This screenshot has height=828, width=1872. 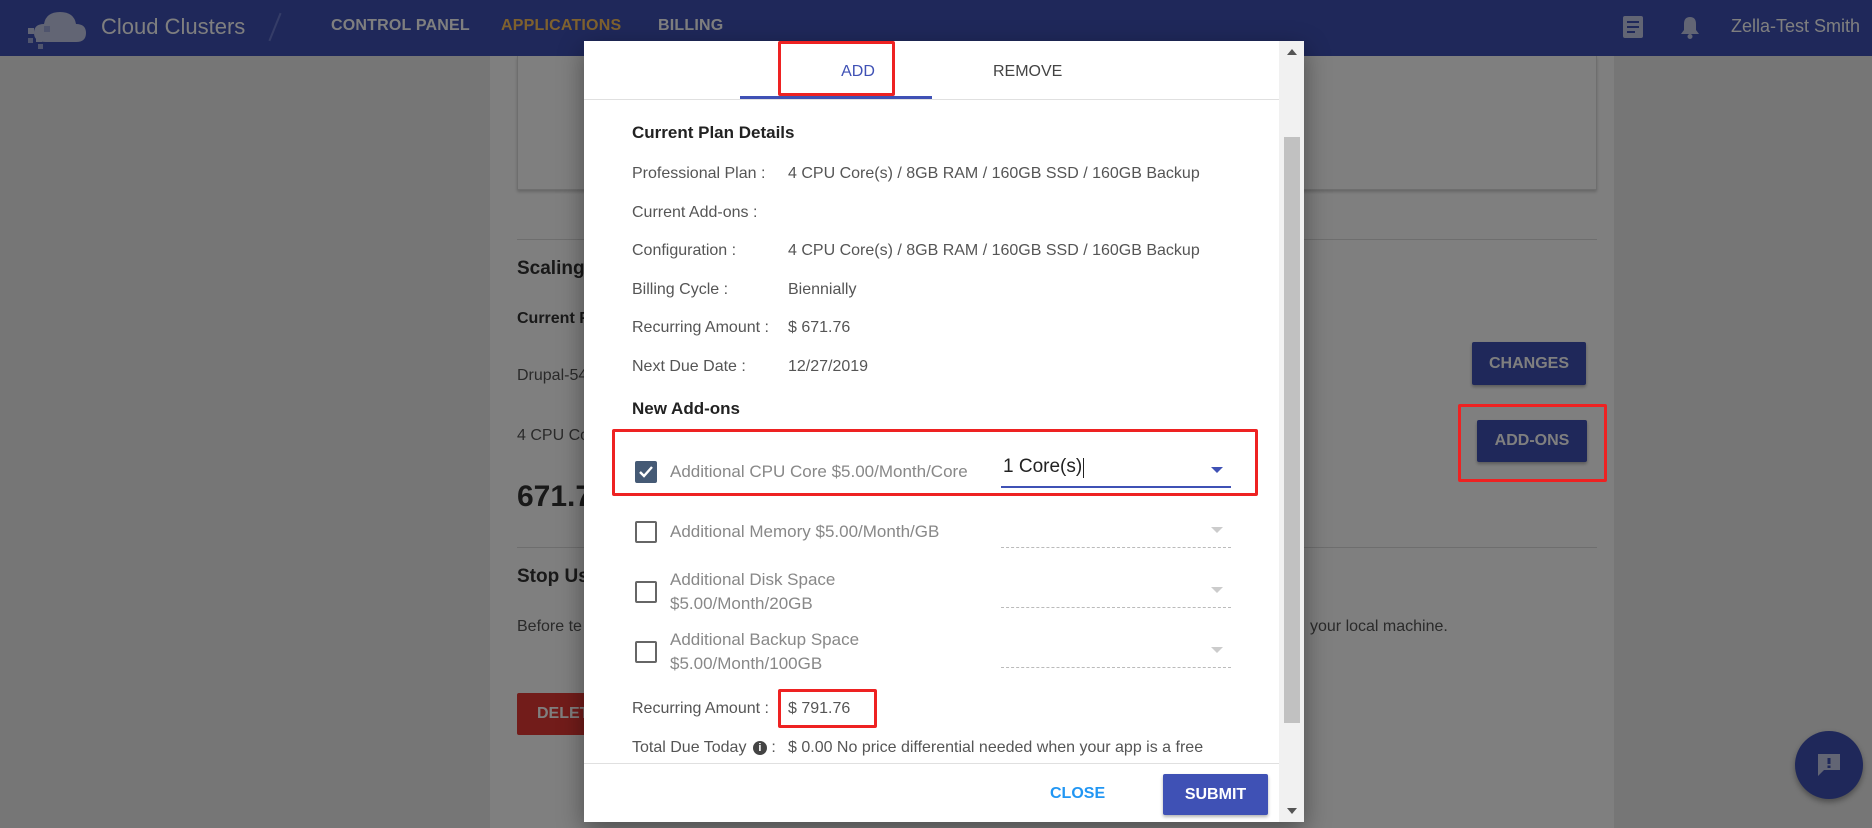 I want to click on cpu-core-checkbox, so click(x=646, y=472).